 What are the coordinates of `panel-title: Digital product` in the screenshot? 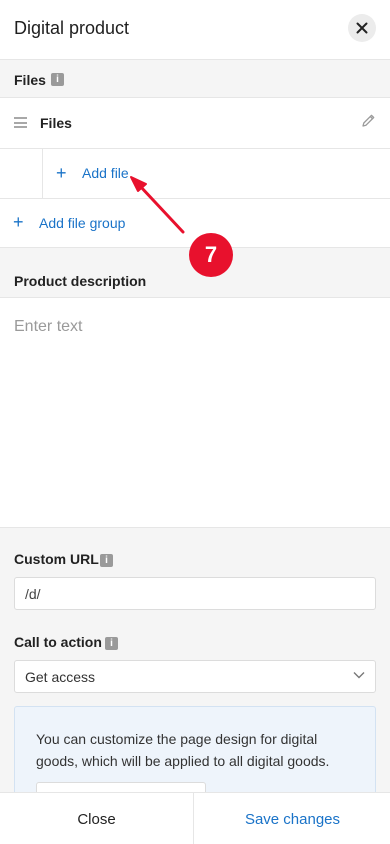 It's located at (72, 28).